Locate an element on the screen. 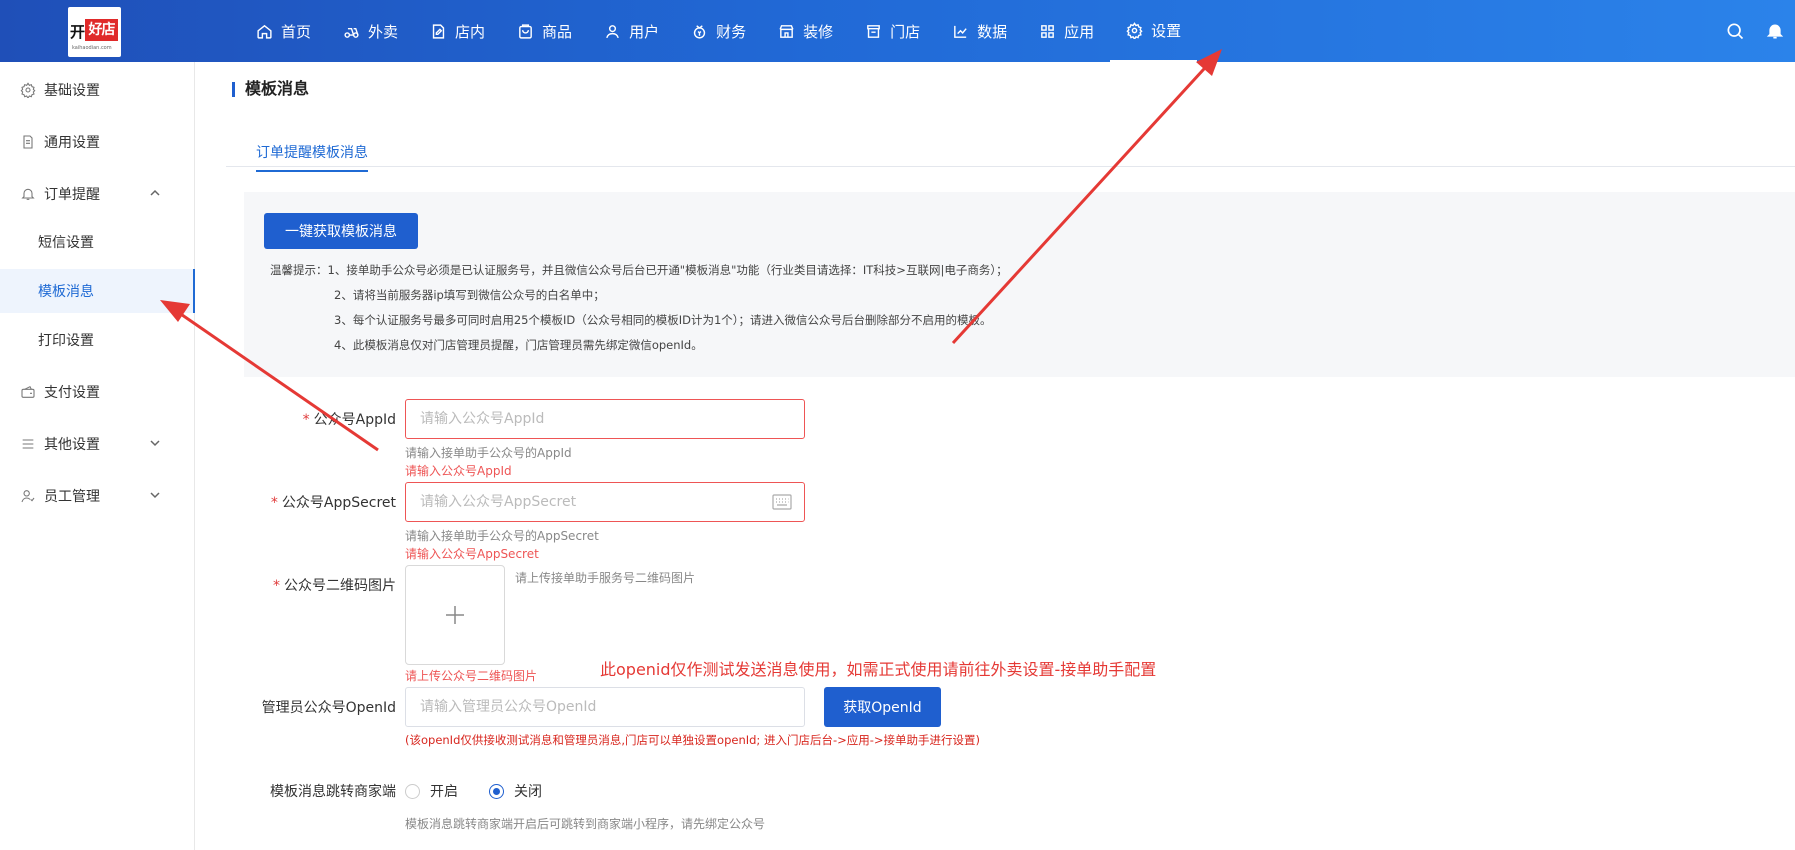 This screenshot has width=1795, height=850. plus-icon is located at coordinates (455, 615).